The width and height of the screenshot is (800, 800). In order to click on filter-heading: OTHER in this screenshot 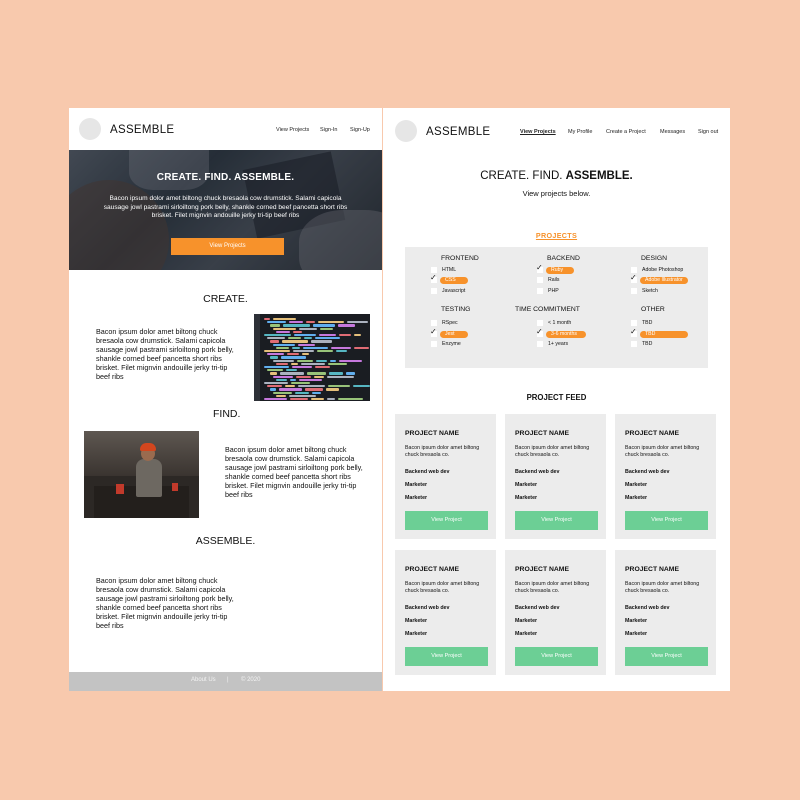, I will do `click(653, 309)`.